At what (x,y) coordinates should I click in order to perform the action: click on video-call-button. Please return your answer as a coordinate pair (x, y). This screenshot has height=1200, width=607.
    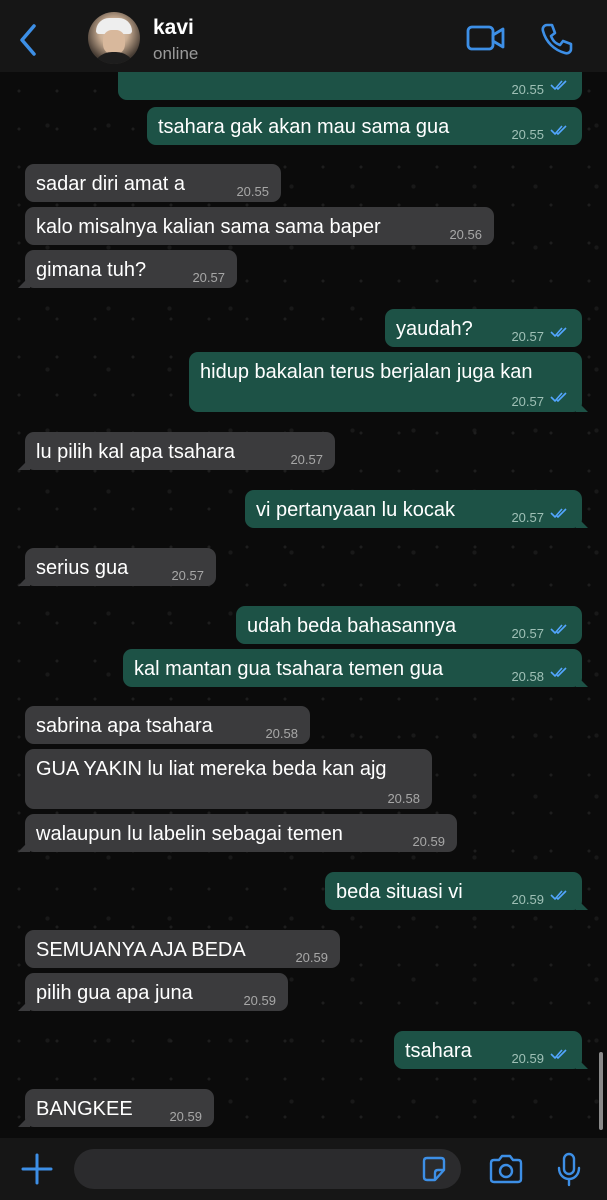
    Looking at the image, I should click on (486, 40).